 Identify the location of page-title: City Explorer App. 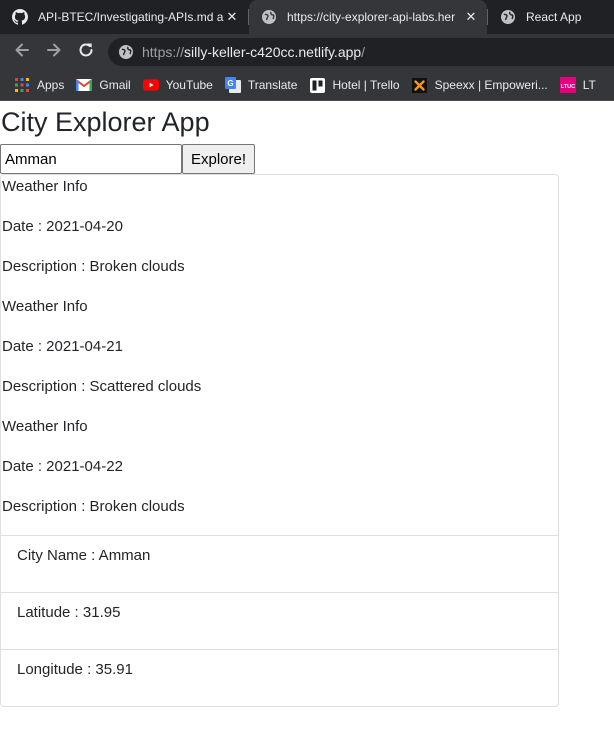
(105, 122).